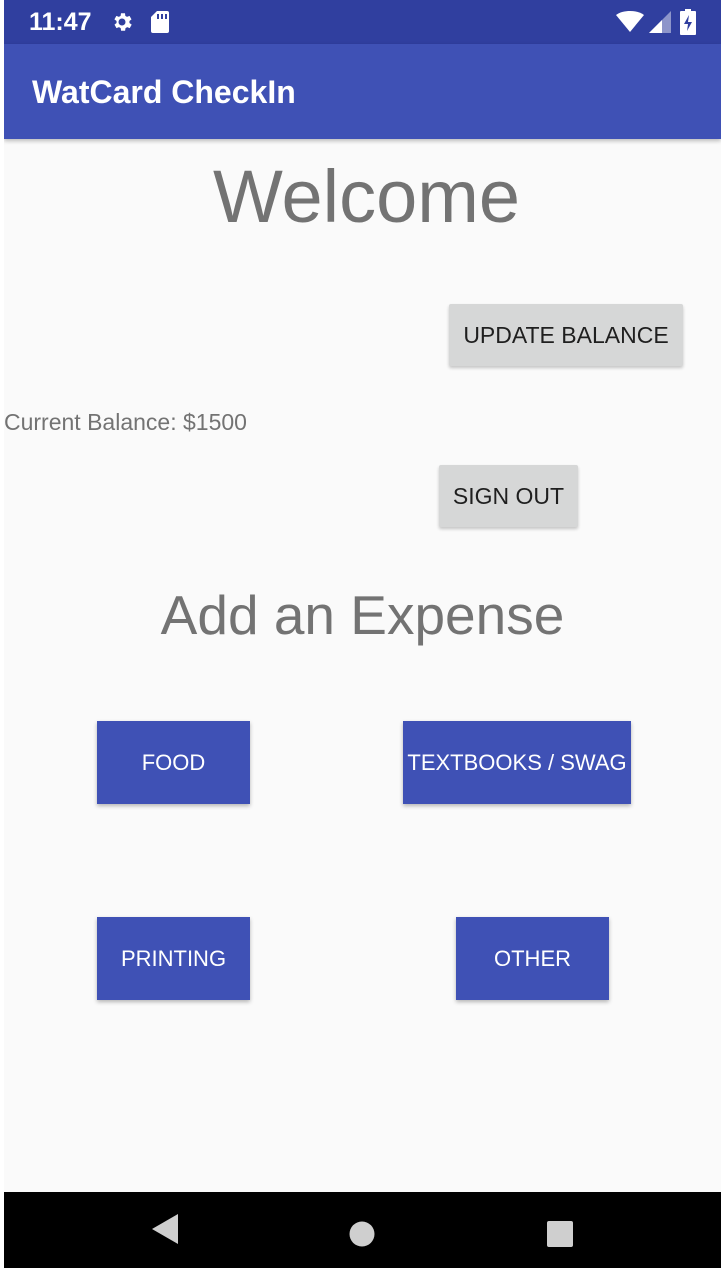 The width and height of the screenshot is (725, 1268). What do you see at coordinates (362, 22) in the screenshot?
I see `status-bar: 11:47` at bounding box center [362, 22].